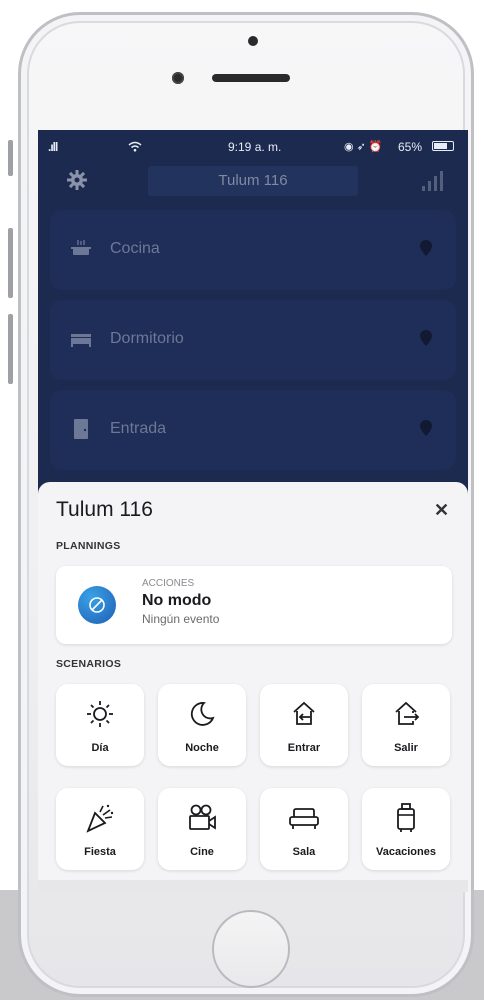 Image resolution: width=484 pixels, height=1000 pixels. Describe the element at coordinates (406, 817) in the screenshot. I see `suitcase-icon` at that location.